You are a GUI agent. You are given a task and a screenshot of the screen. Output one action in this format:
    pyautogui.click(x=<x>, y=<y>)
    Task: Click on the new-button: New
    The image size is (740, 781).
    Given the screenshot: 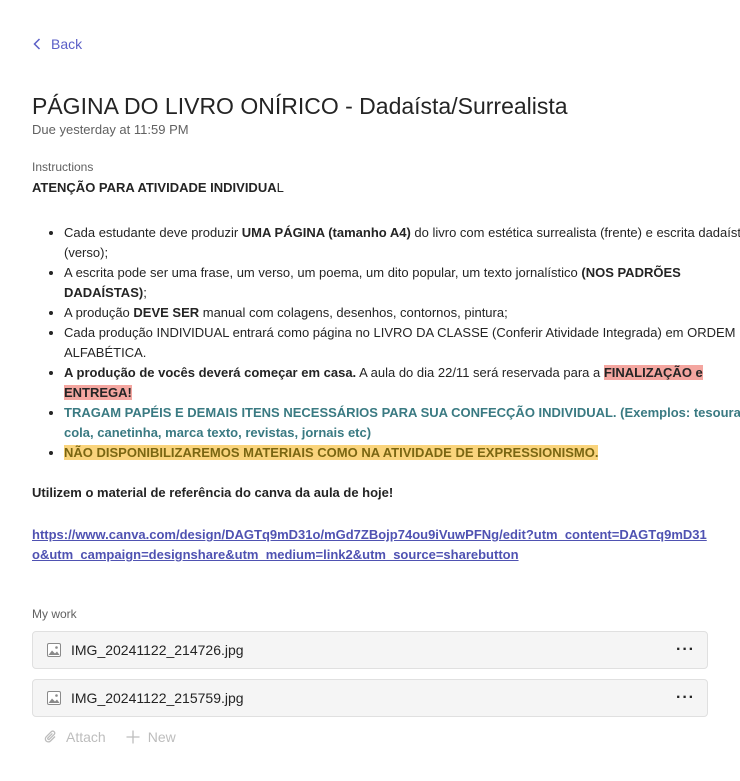 What is the action you would take?
    pyautogui.click(x=151, y=737)
    